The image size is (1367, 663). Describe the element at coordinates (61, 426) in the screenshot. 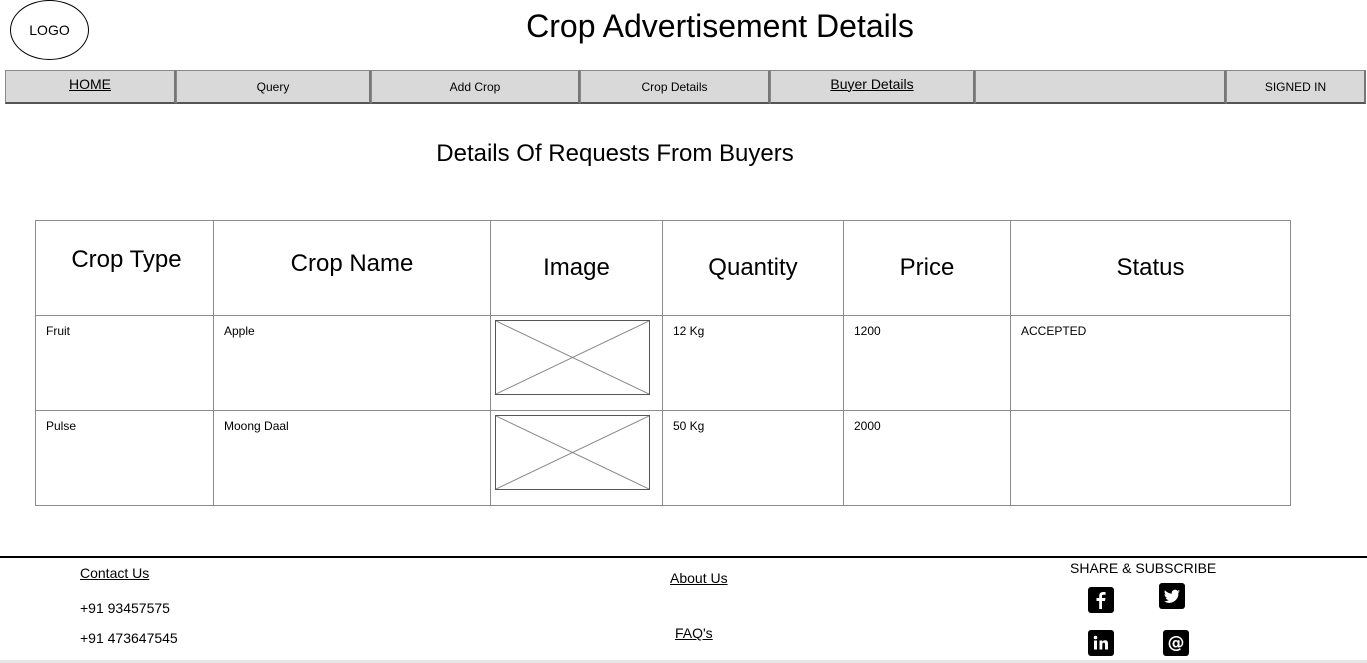

I see `cell-crop-type-text: Pulse` at that location.